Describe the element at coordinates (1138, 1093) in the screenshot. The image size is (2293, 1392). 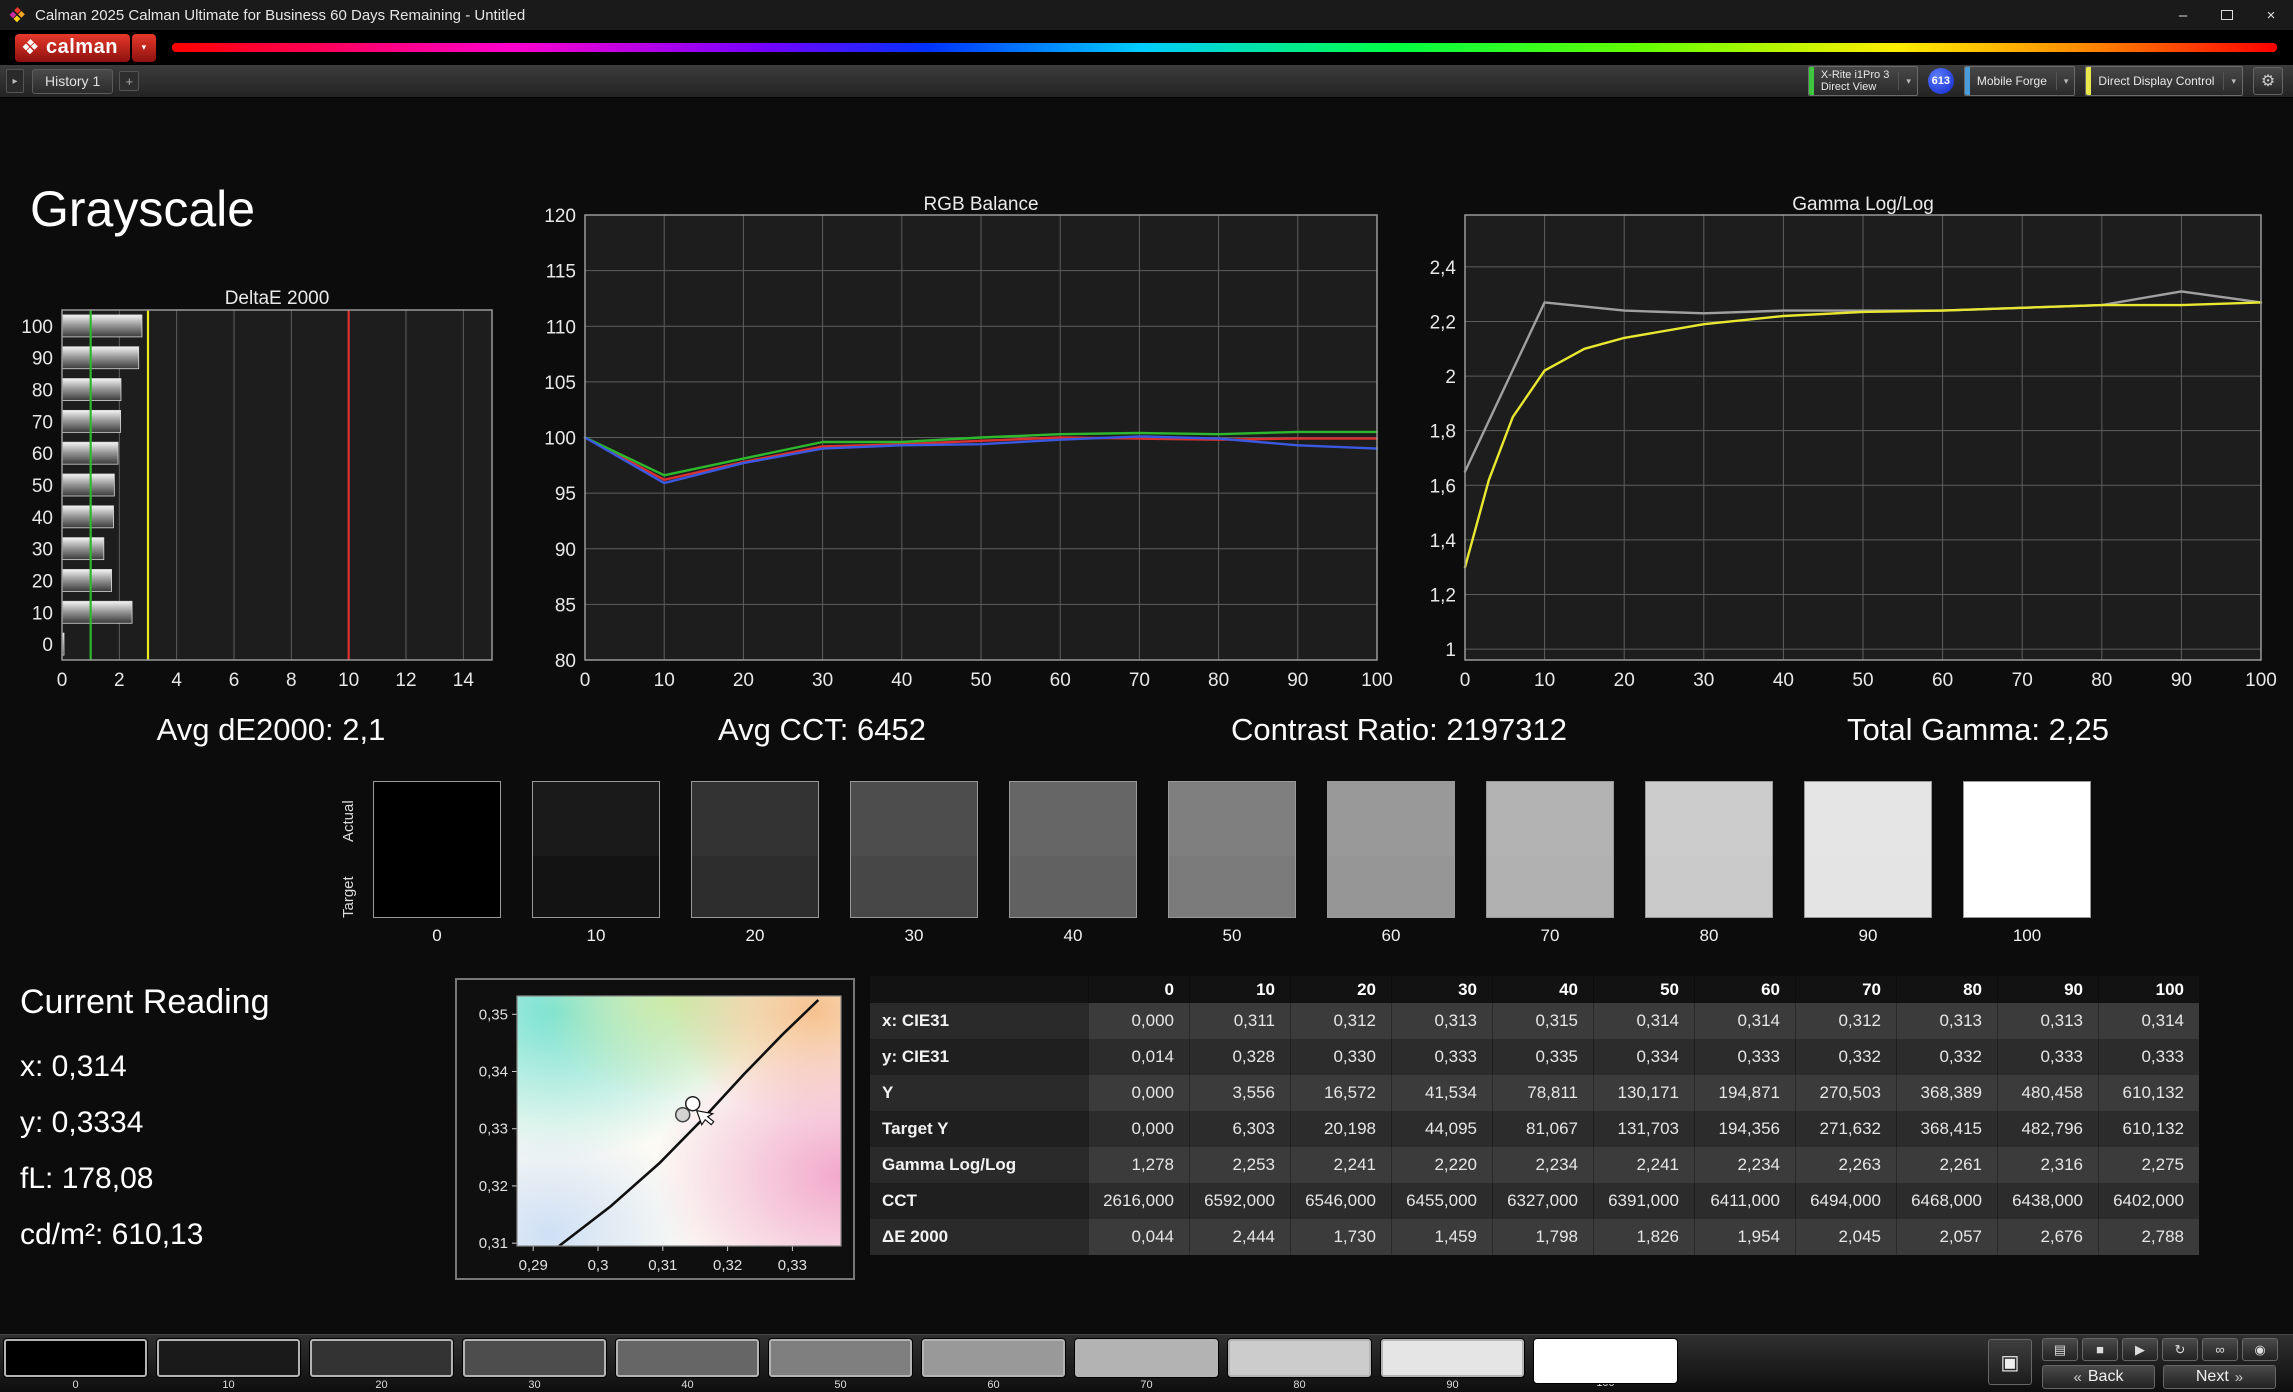
I see `table-cell: 0,000` at that location.